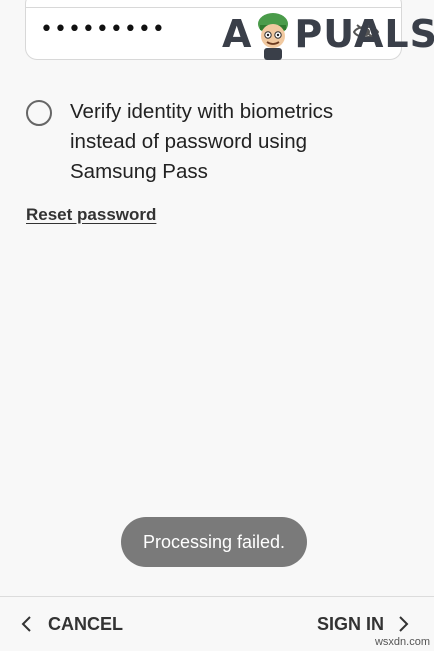  What do you see at coordinates (364, 34) in the screenshot?
I see `logo-text-right: PUALS` at bounding box center [364, 34].